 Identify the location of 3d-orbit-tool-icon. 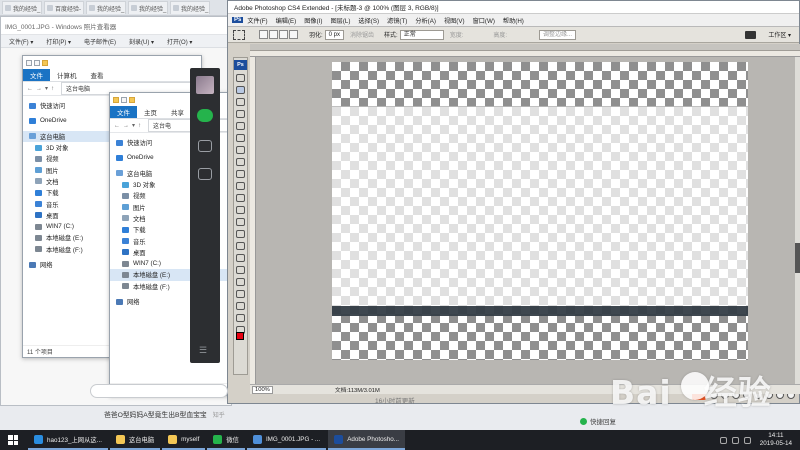
(240, 306).